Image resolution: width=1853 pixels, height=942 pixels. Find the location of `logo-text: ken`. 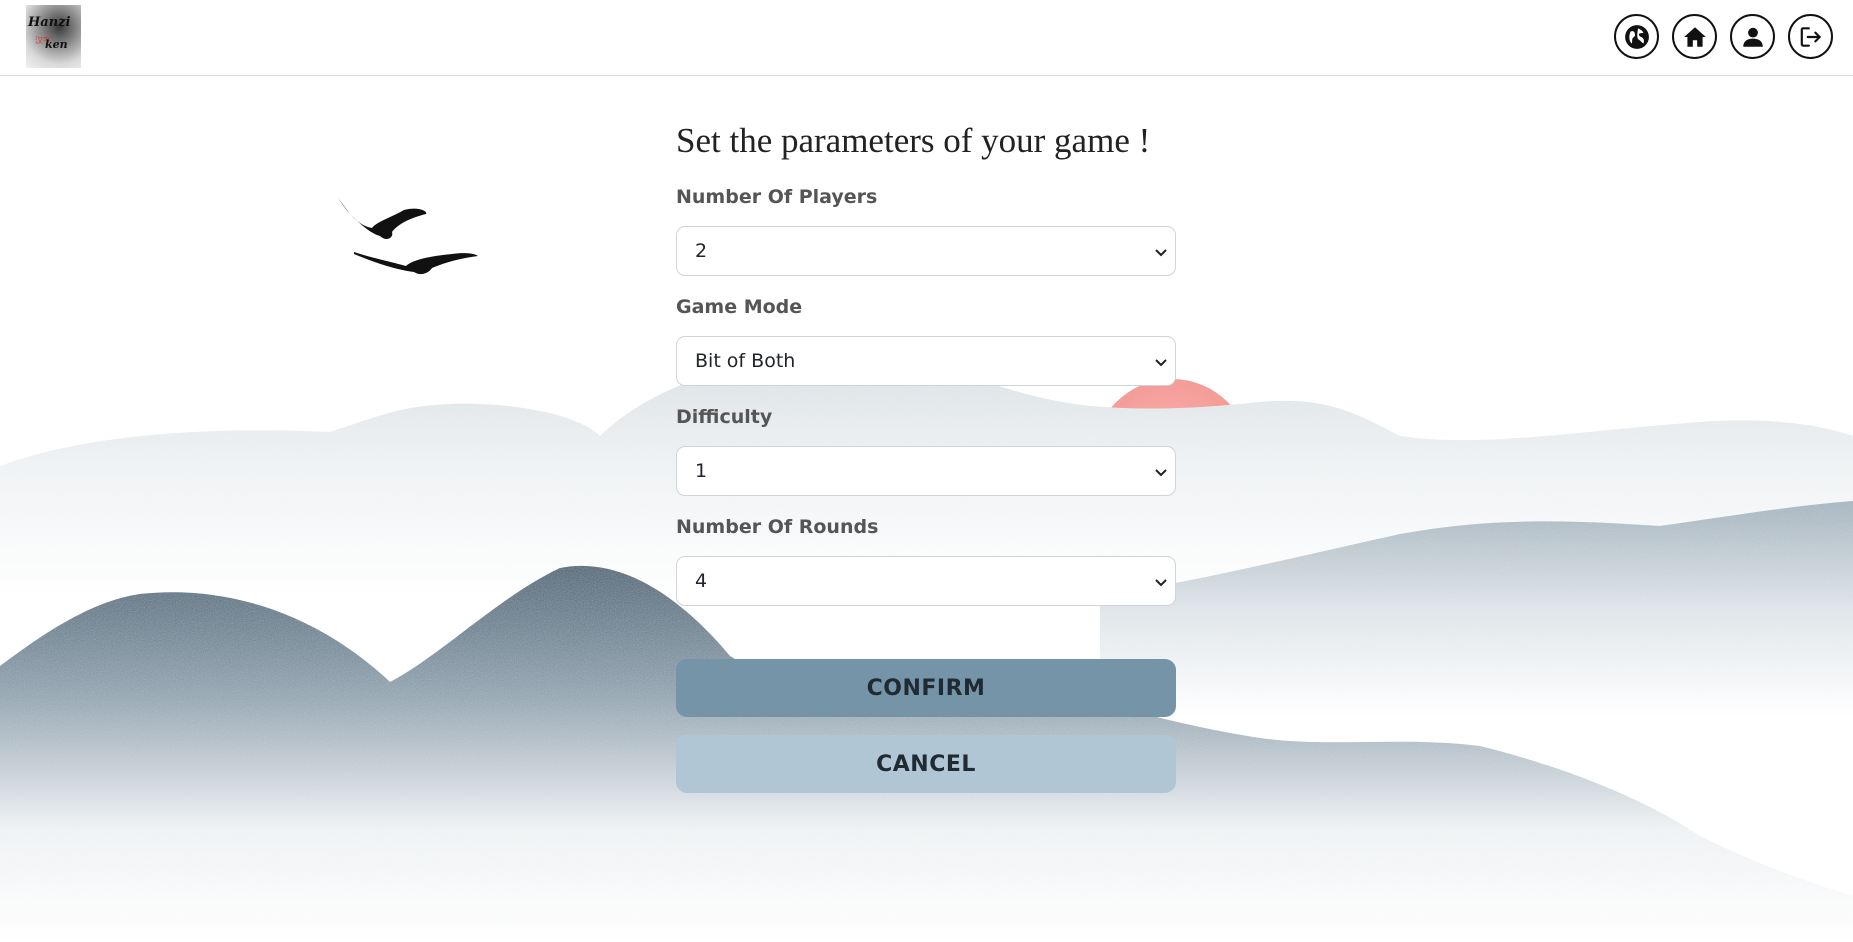

logo-text: ken is located at coordinates (56, 44).